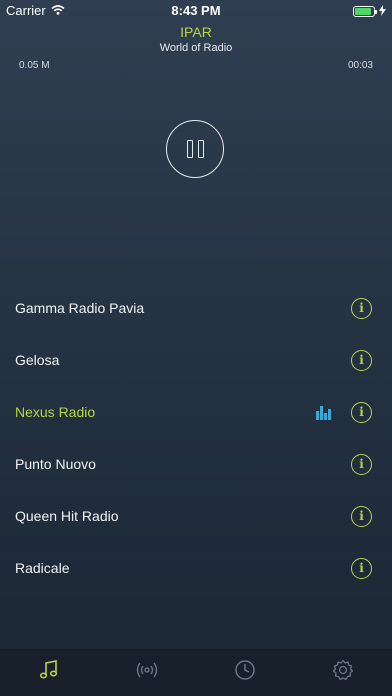 This screenshot has height=696, width=392. What do you see at coordinates (196, 308) in the screenshot?
I see `station-row: Gamma Radio Pavia i` at bounding box center [196, 308].